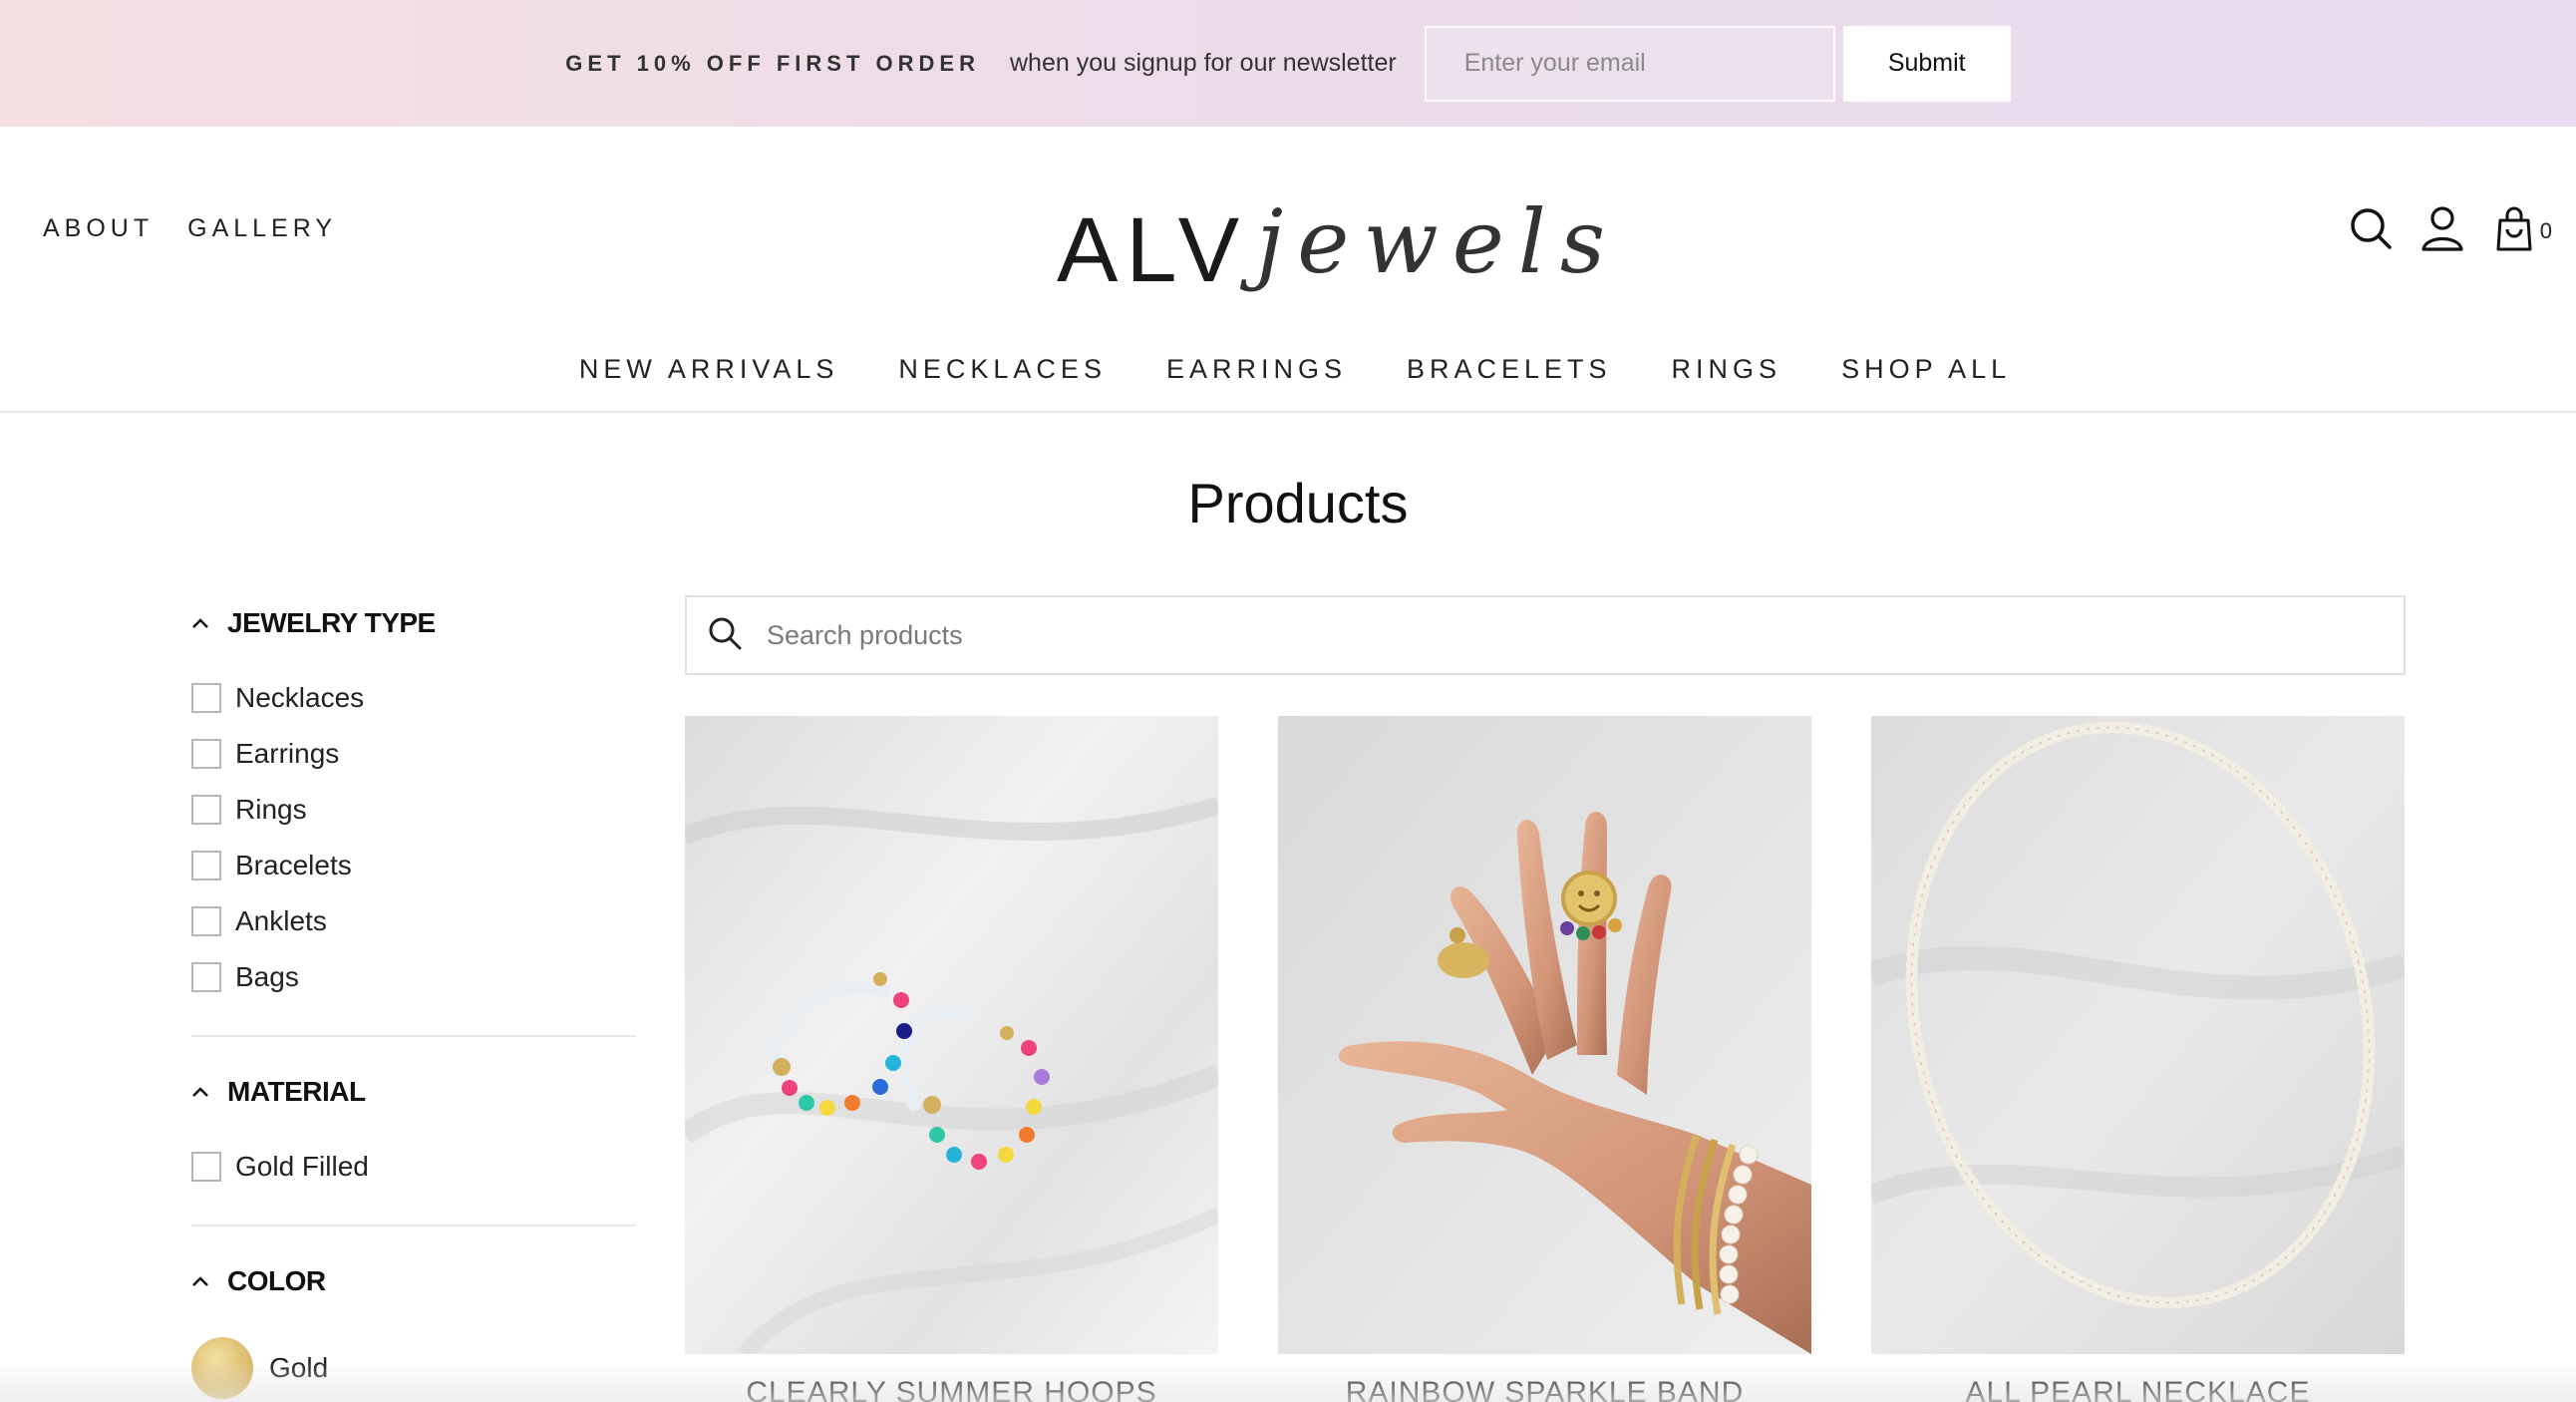 This screenshot has width=2576, height=1402. Describe the element at coordinates (1002, 369) in the screenshot. I see `nav-necklaces: NECKLACES` at that location.